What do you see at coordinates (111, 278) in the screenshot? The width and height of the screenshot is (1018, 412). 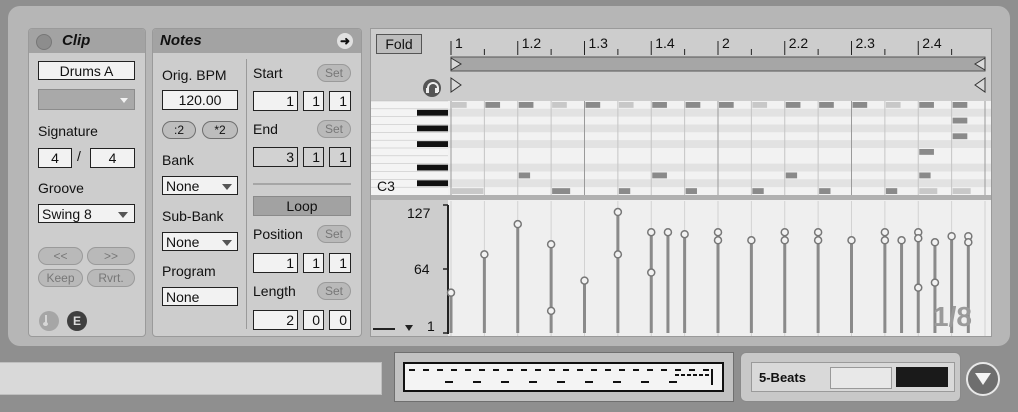 I see `revert-button: Rvrt.` at bounding box center [111, 278].